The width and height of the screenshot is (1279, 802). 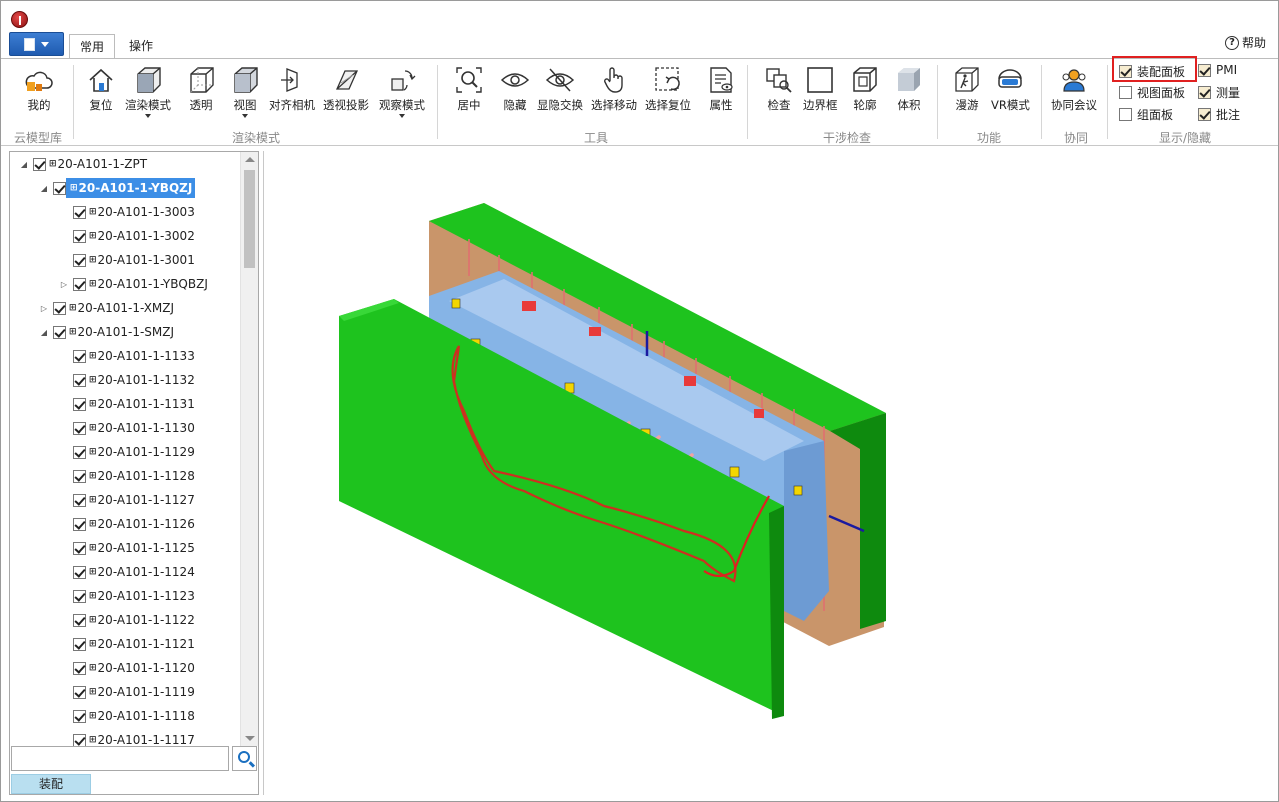 I want to click on tree-node-selected: ⊞ 20-A101-1-YBQZJ, so click(x=131, y=188).